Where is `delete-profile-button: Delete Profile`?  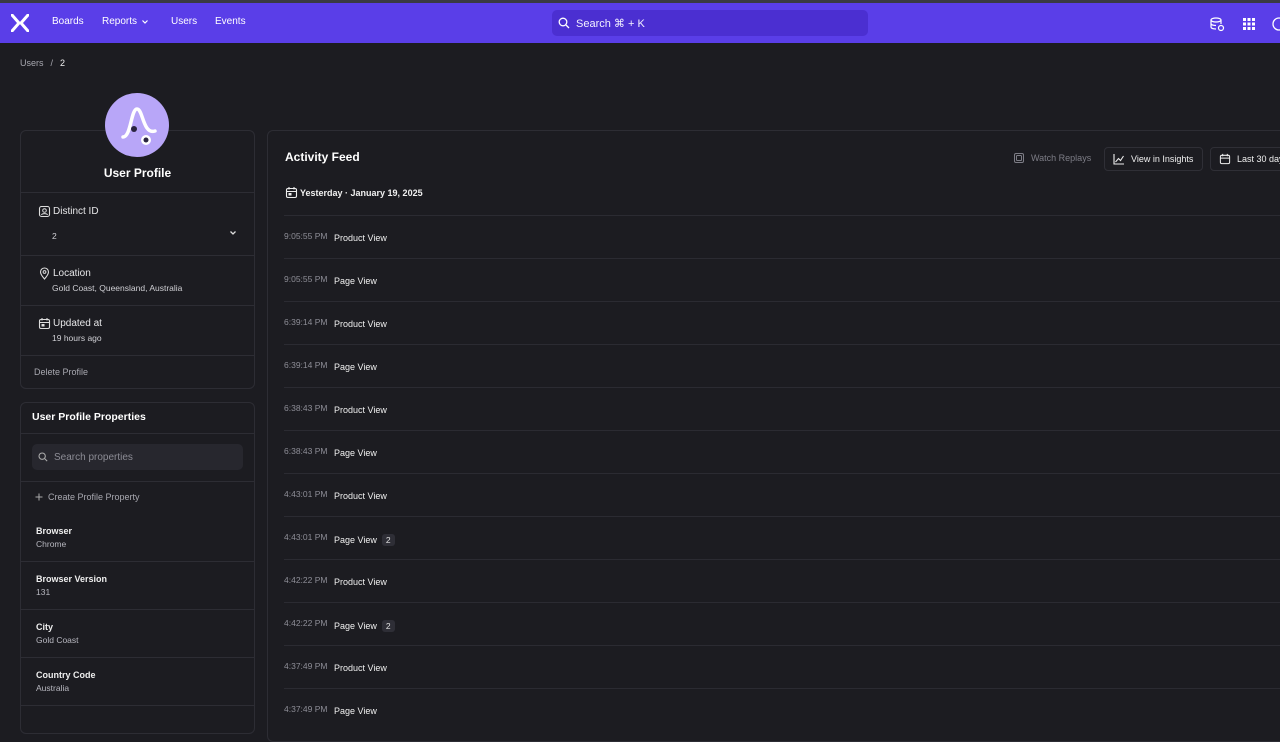
delete-profile-button: Delete Profile is located at coordinates (61, 372).